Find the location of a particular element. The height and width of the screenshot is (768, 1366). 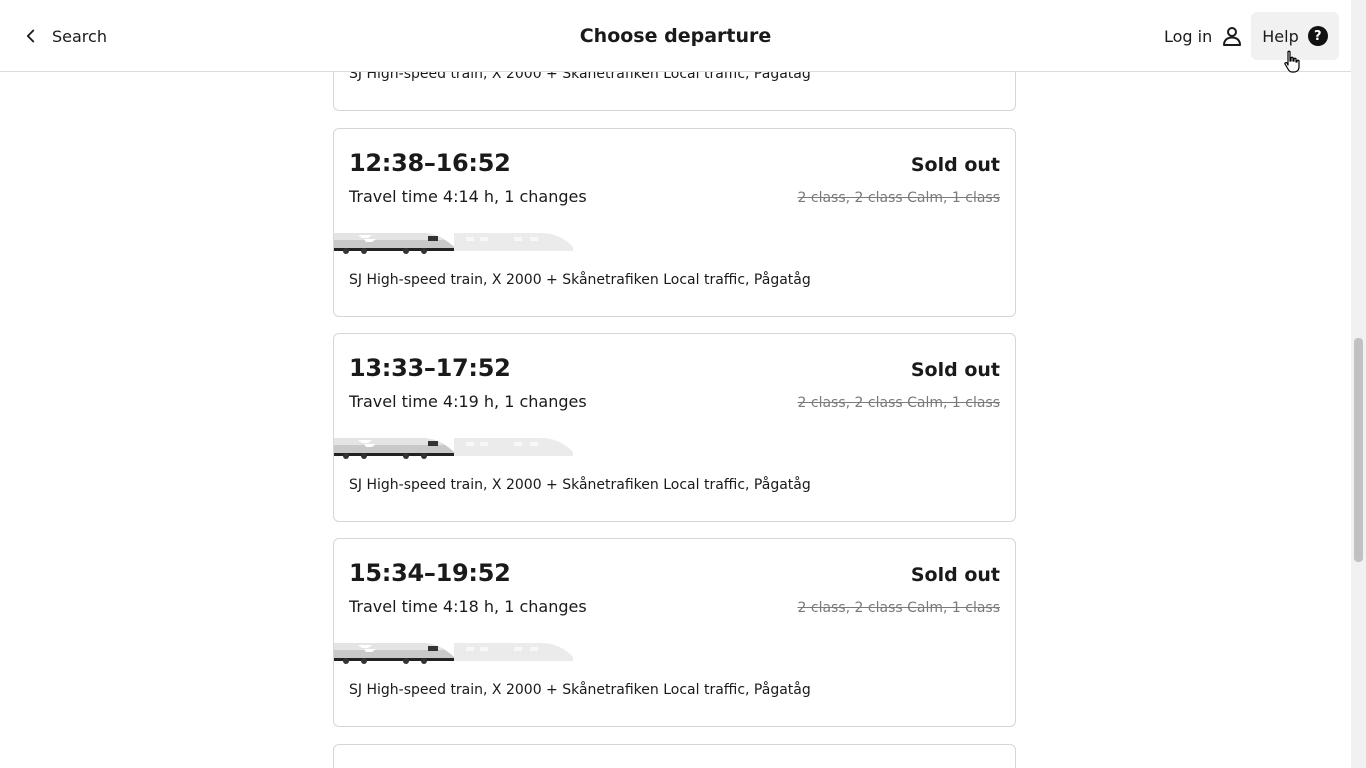

page-title: Choose departure is located at coordinates (675, 36).